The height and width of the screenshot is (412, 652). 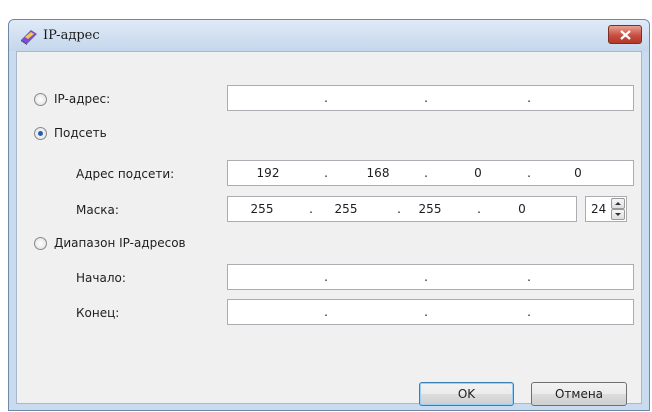 What do you see at coordinates (430, 98) in the screenshot?
I see `ip-address-input: . . .` at bounding box center [430, 98].